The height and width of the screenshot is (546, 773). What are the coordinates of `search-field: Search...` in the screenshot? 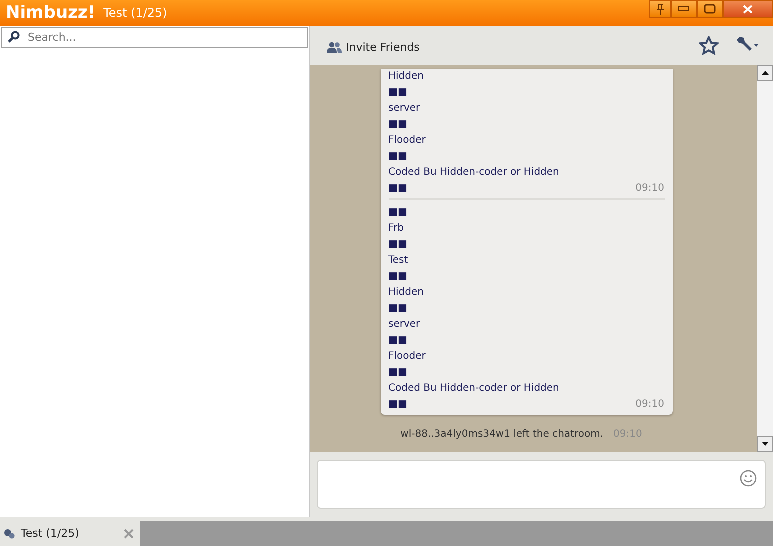 It's located at (154, 37).